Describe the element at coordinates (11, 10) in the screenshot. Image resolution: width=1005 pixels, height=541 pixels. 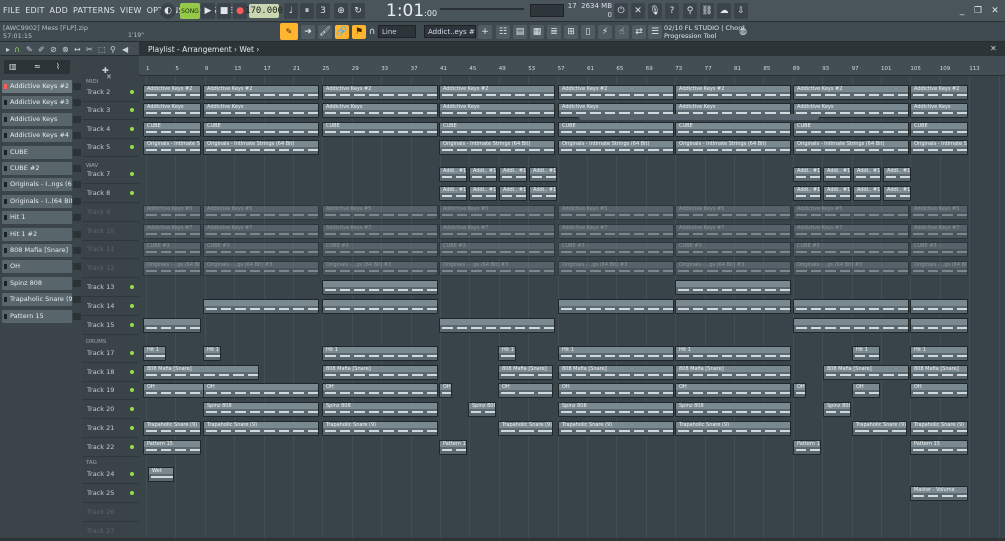
I see `menu-file: FILE` at that location.